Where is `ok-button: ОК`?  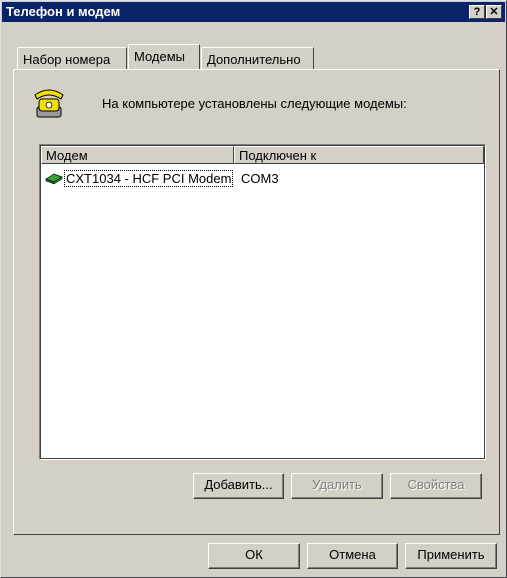
ok-button: ОК is located at coordinates (254, 556).